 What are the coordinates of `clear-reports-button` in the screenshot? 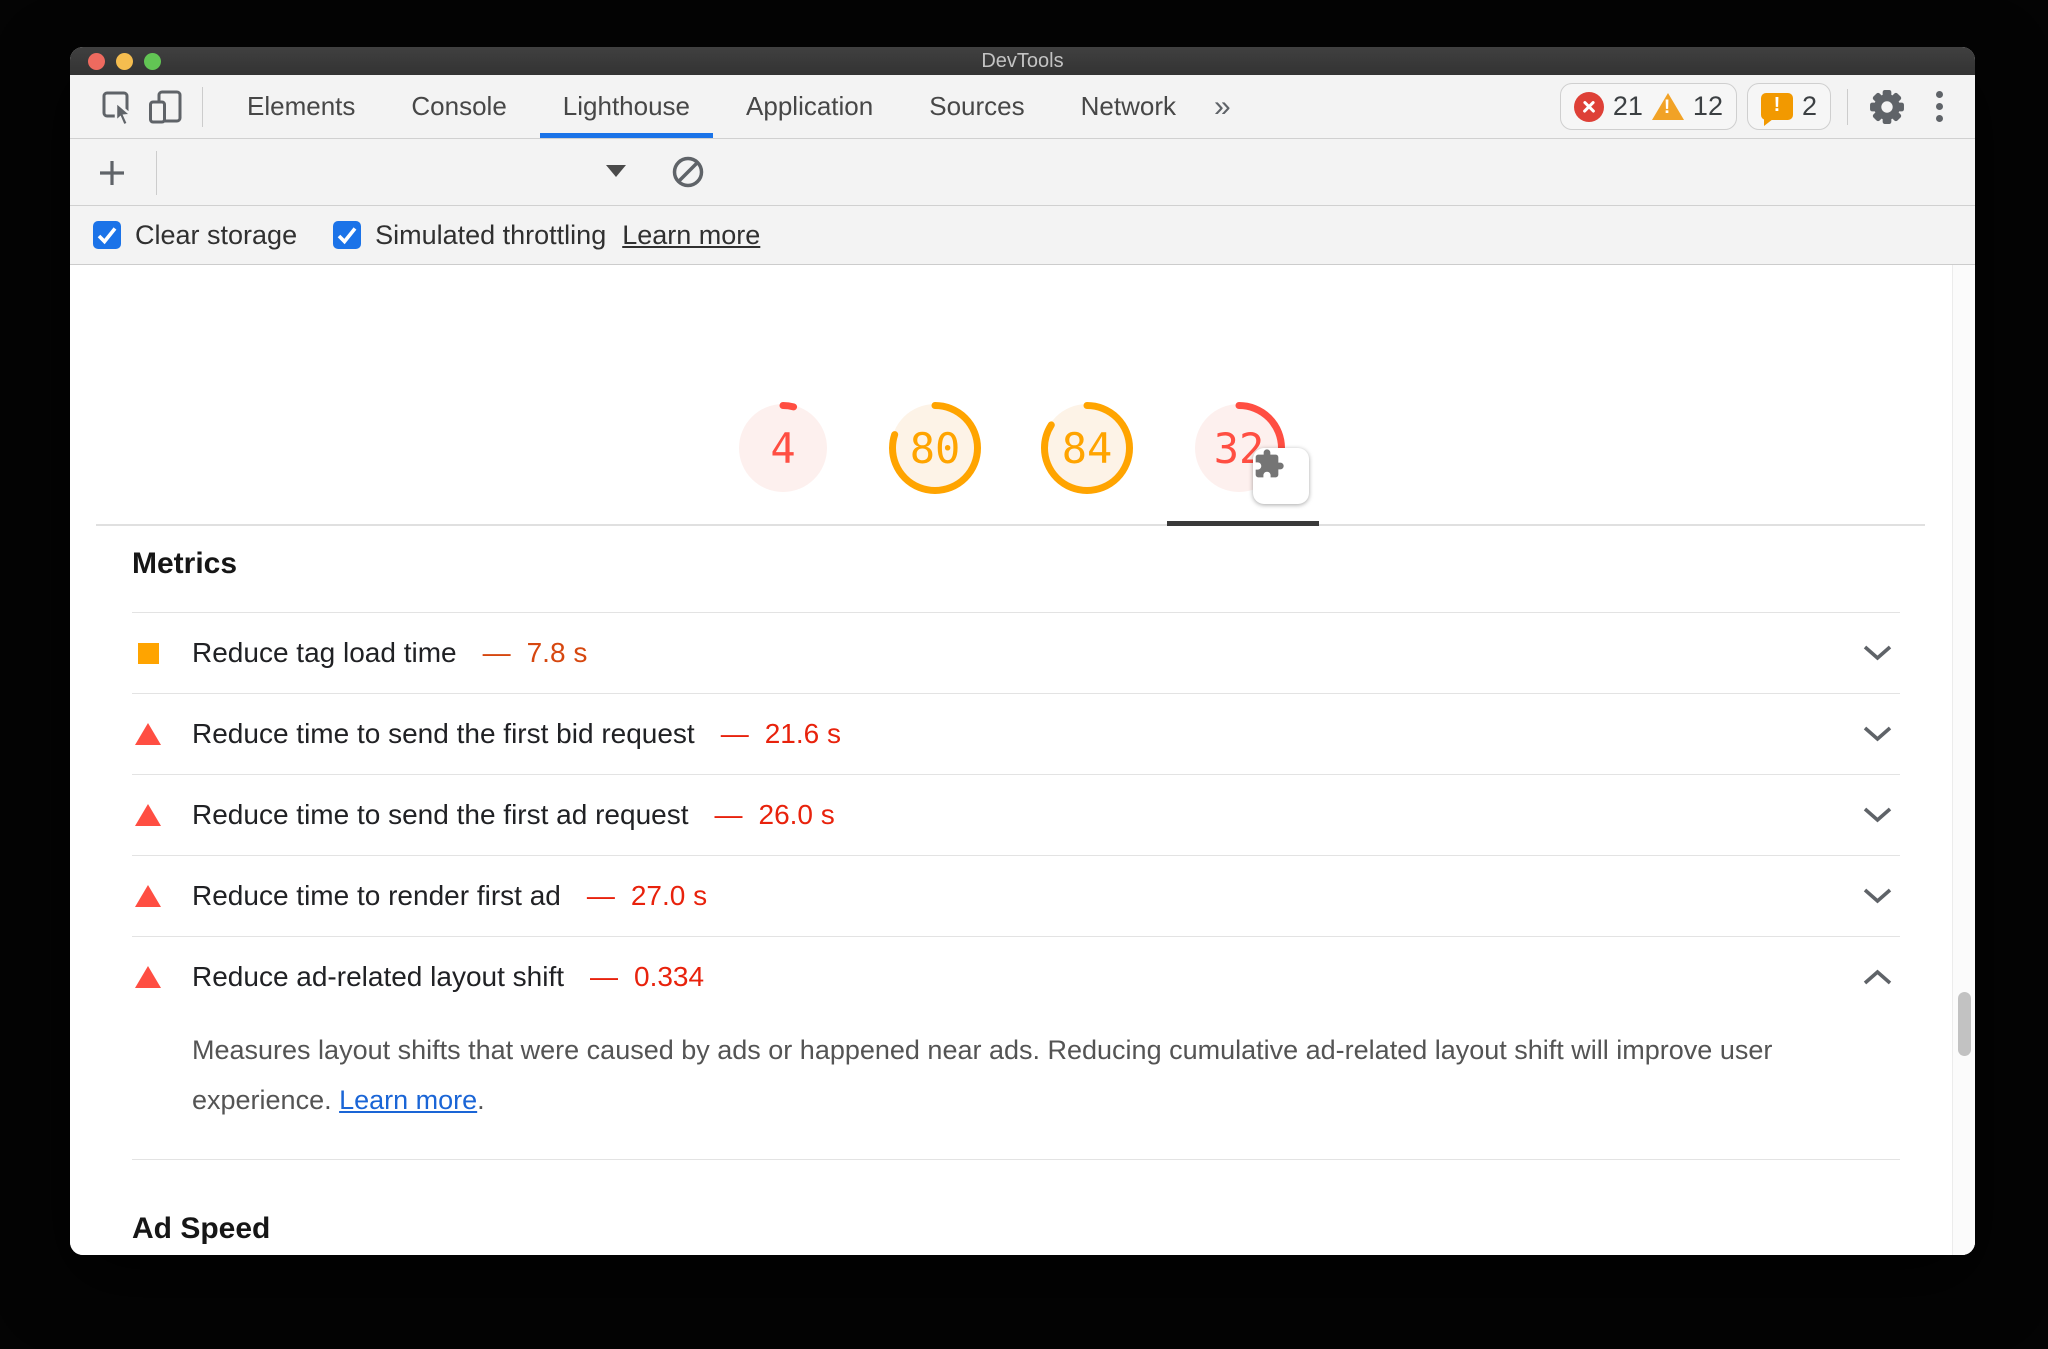 It's located at (688, 172).